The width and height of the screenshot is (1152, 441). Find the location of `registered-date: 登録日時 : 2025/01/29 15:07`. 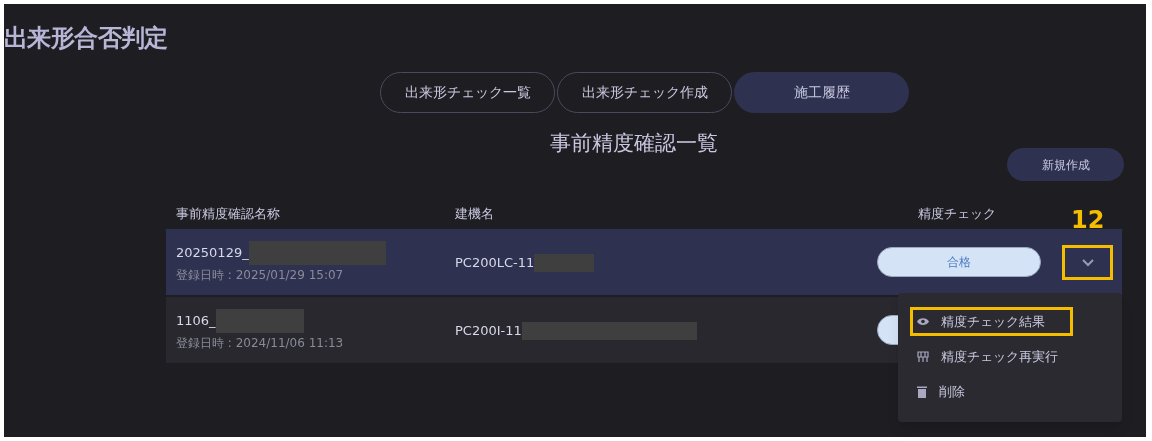

registered-date: 登録日時 : 2025/01/29 15:07 is located at coordinates (260, 275).